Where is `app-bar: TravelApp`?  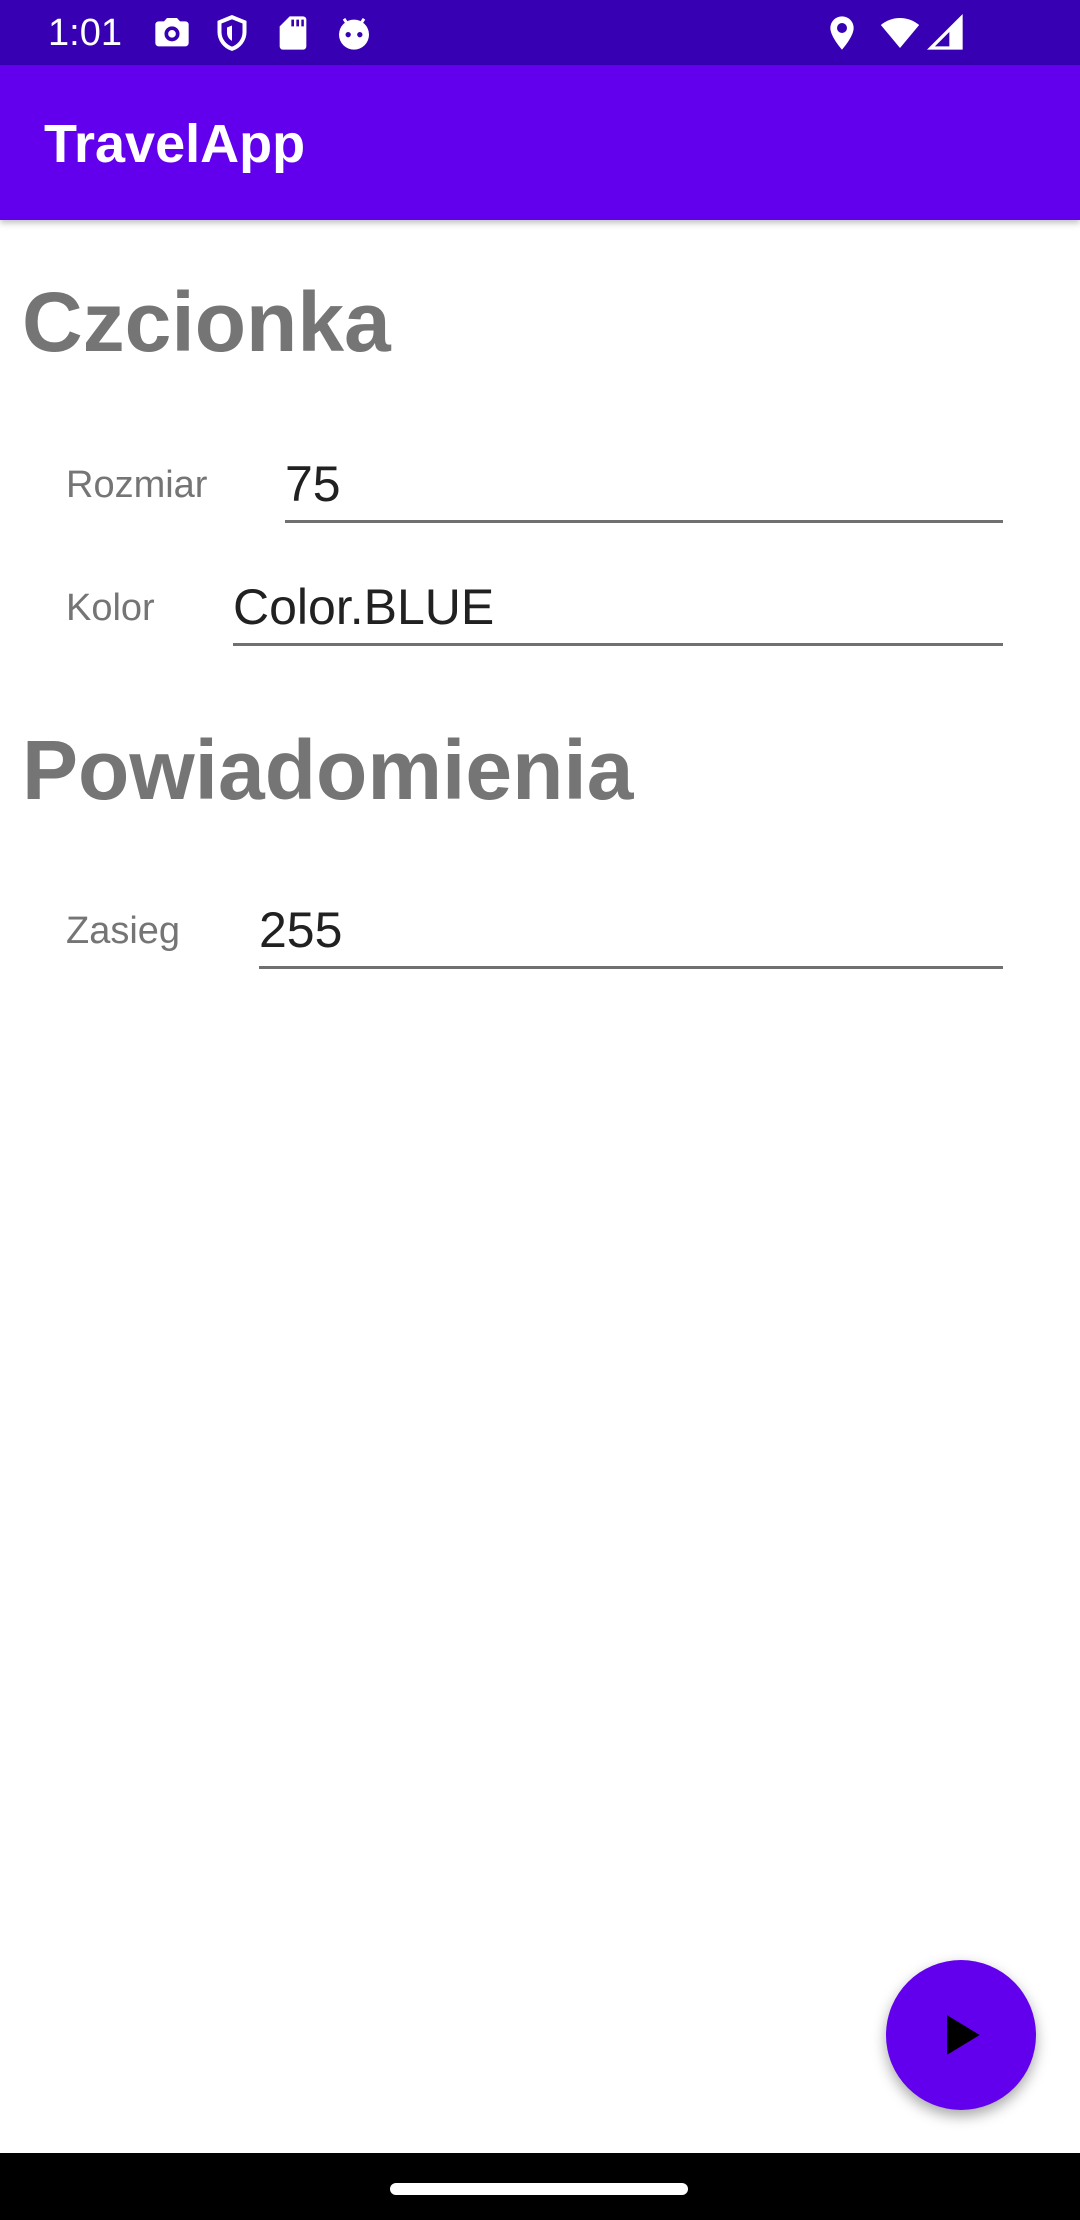
app-bar: TravelApp is located at coordinates (540, 142).